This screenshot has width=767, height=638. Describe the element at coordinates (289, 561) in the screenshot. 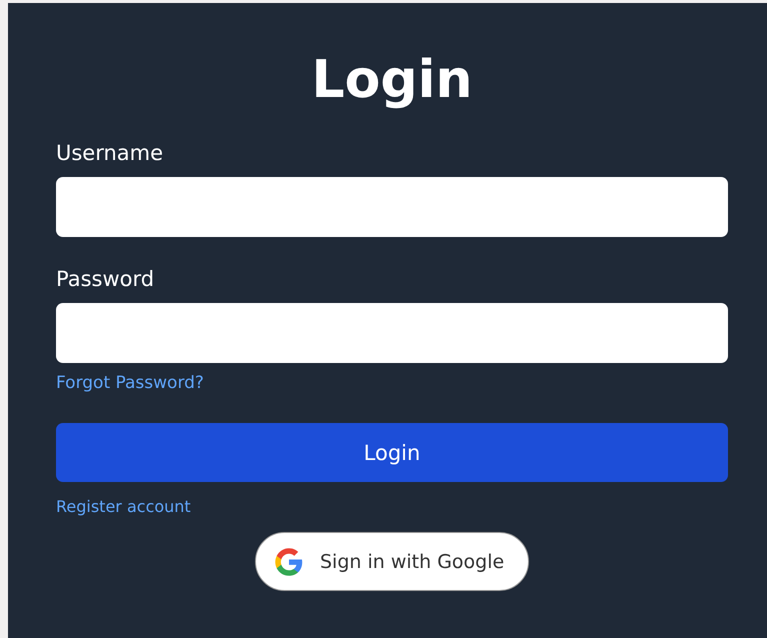

I see `google-g-icon` at that location.